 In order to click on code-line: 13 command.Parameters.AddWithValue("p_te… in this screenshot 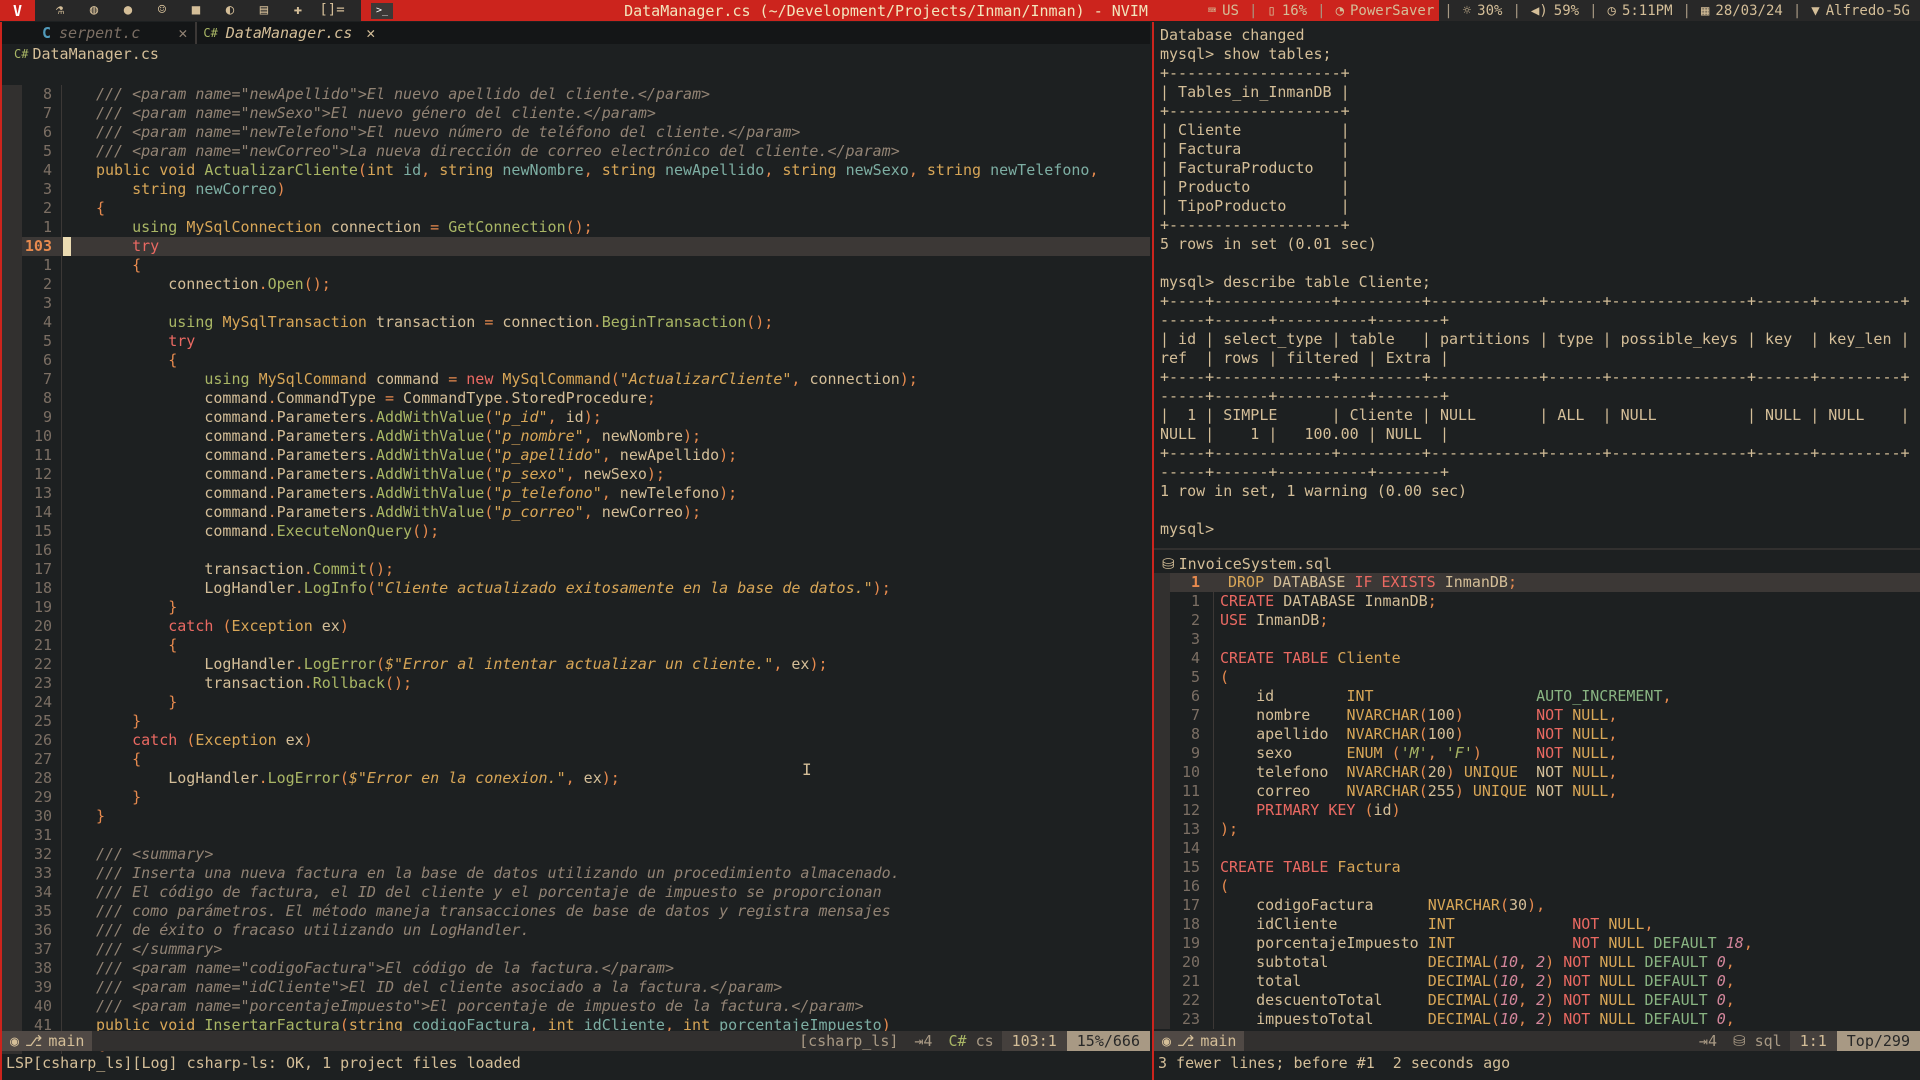, I will do `click(576, 493)`.